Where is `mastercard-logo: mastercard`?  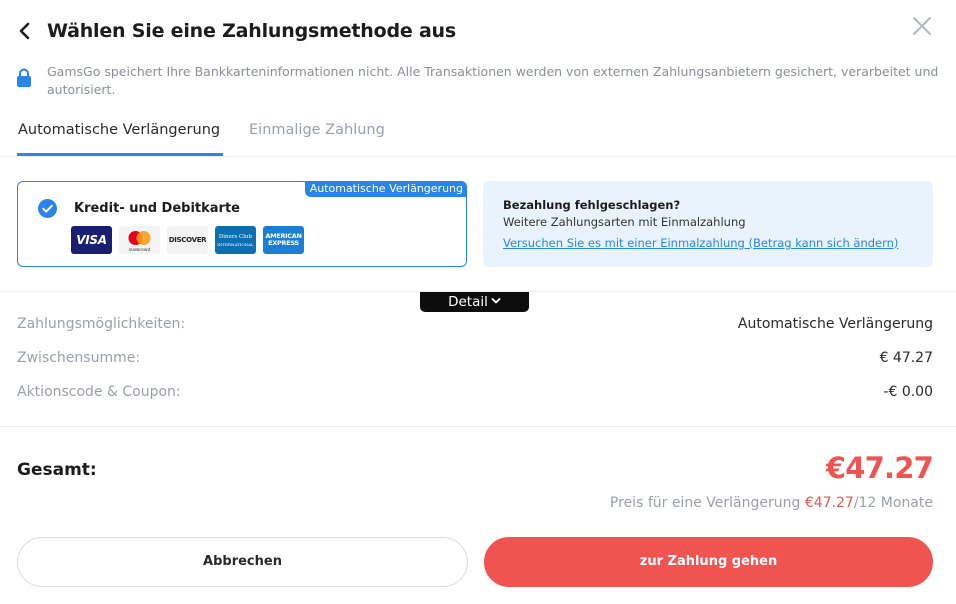 mastercard-logo: mastercard is located at coordinates (139, 240).